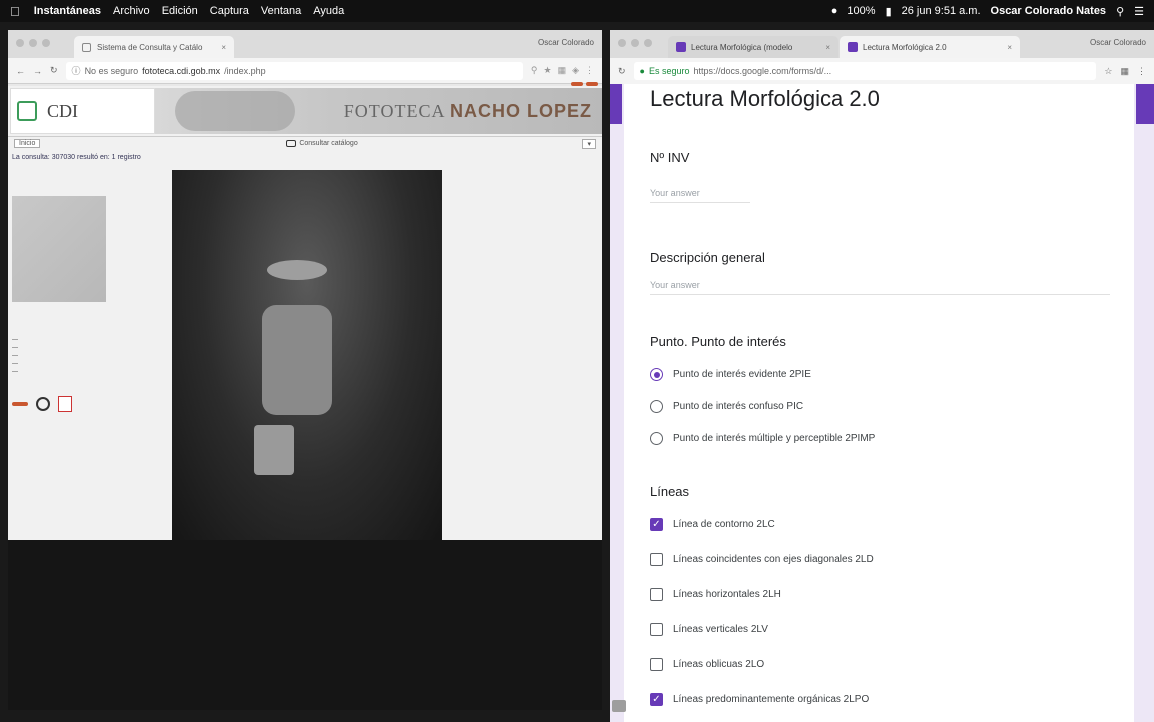  Describe the element at coordinates (33, 43) in the screenshot. I see `minimize-window-button` at that location.